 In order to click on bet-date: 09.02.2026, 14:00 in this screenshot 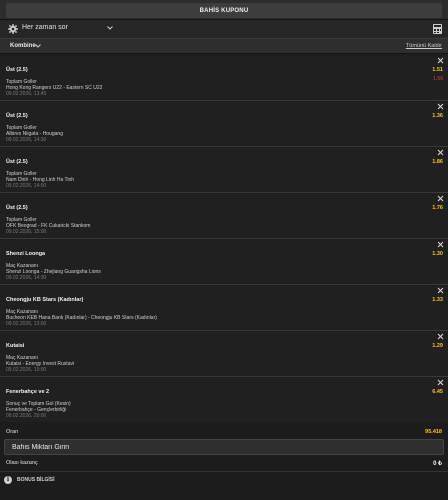, I will do `click(26, 186)`.